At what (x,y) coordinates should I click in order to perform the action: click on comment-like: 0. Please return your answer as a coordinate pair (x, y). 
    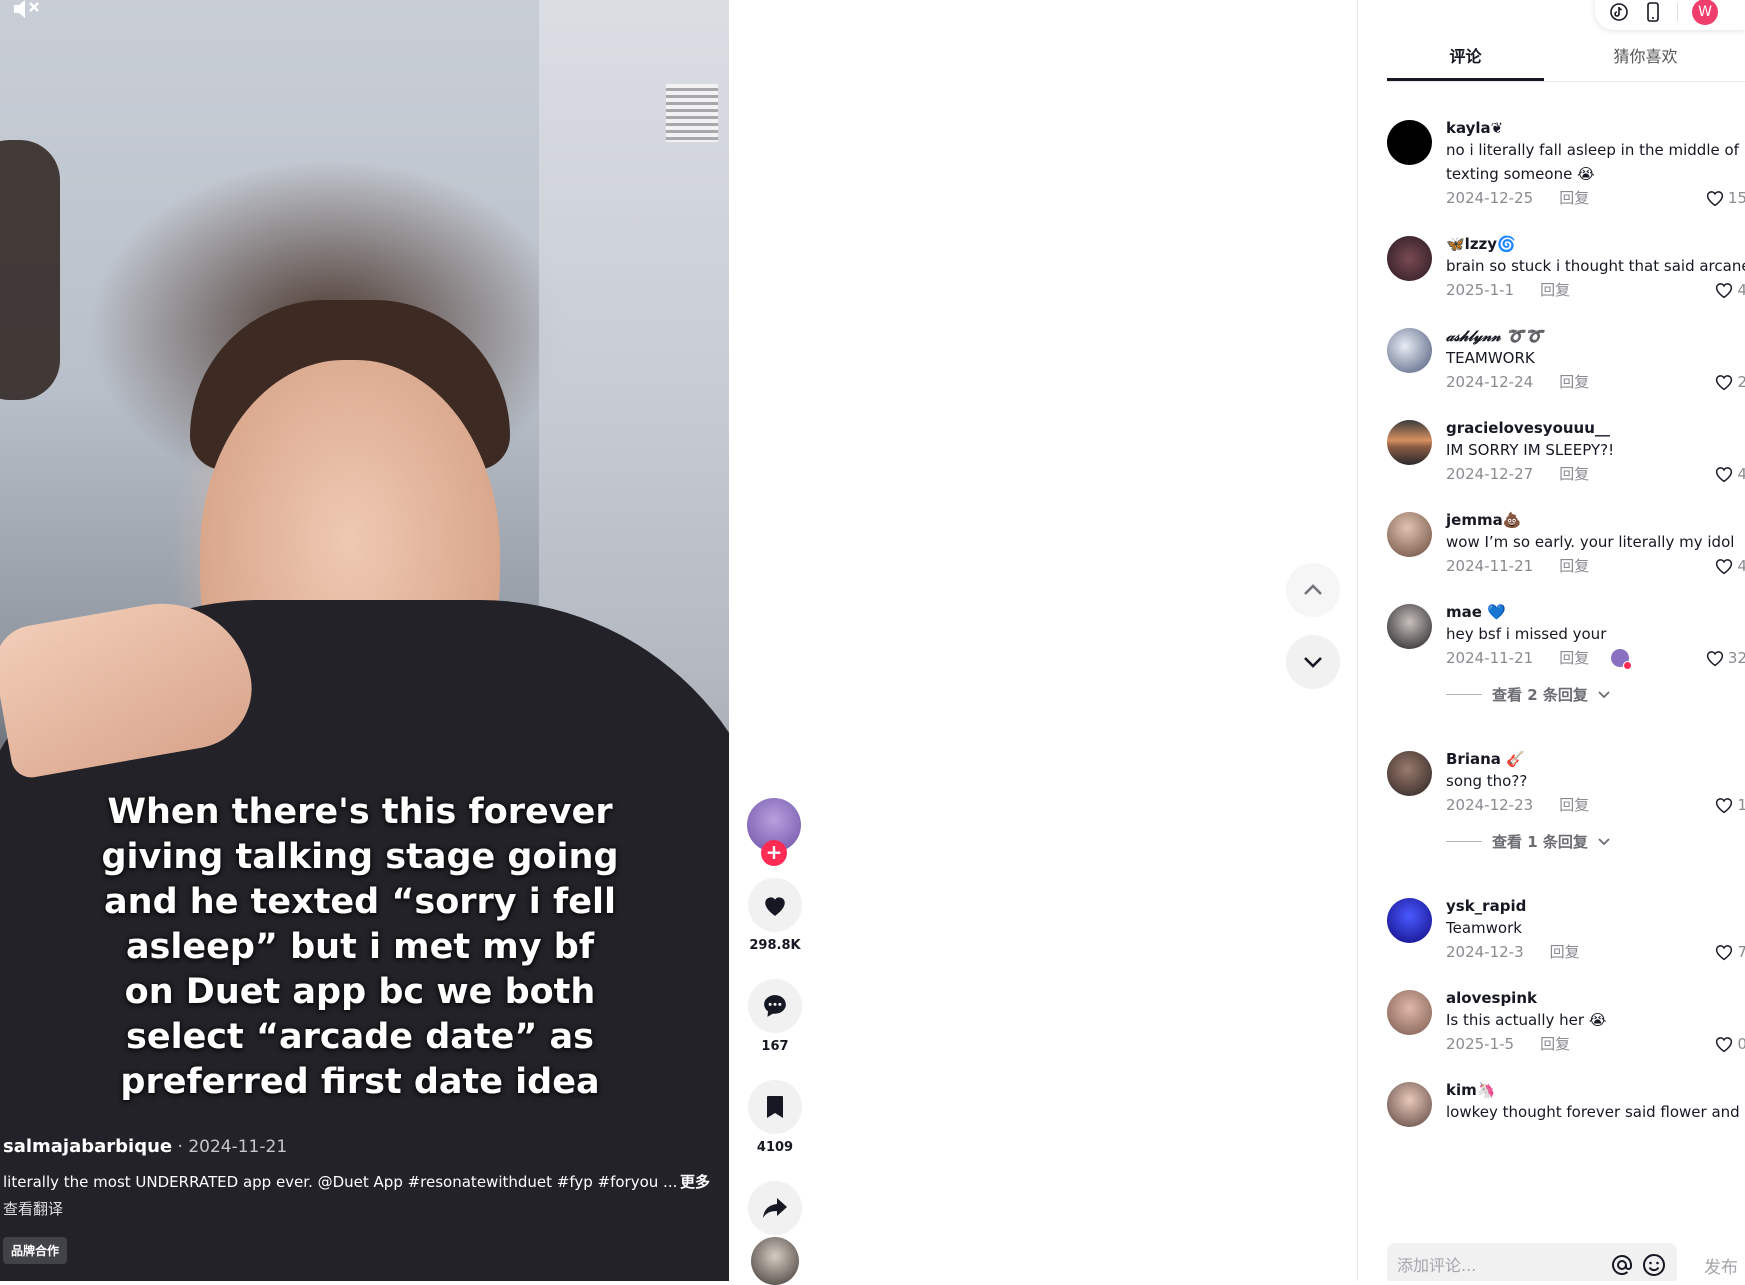
    Looking at the image, I should click on (1729, 1044).